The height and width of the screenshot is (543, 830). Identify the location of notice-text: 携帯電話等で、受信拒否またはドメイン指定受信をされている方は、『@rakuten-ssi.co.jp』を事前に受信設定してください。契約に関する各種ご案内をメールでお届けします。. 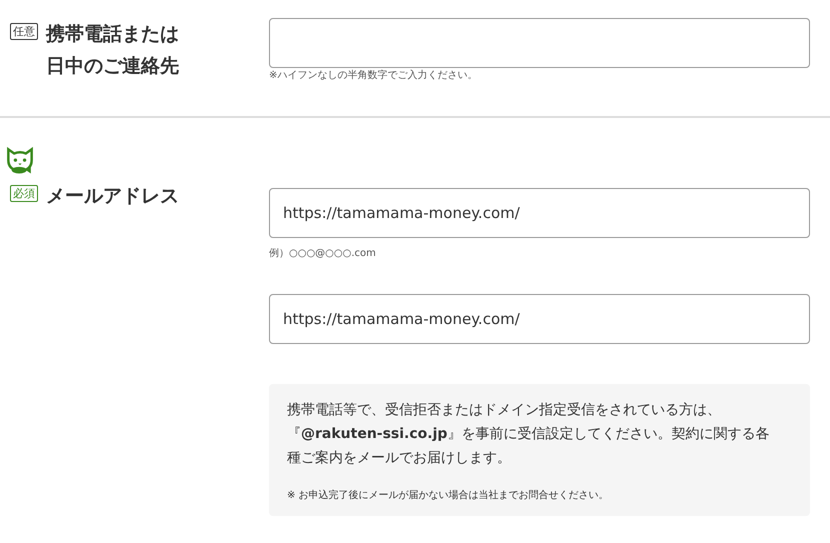
(528, 434).